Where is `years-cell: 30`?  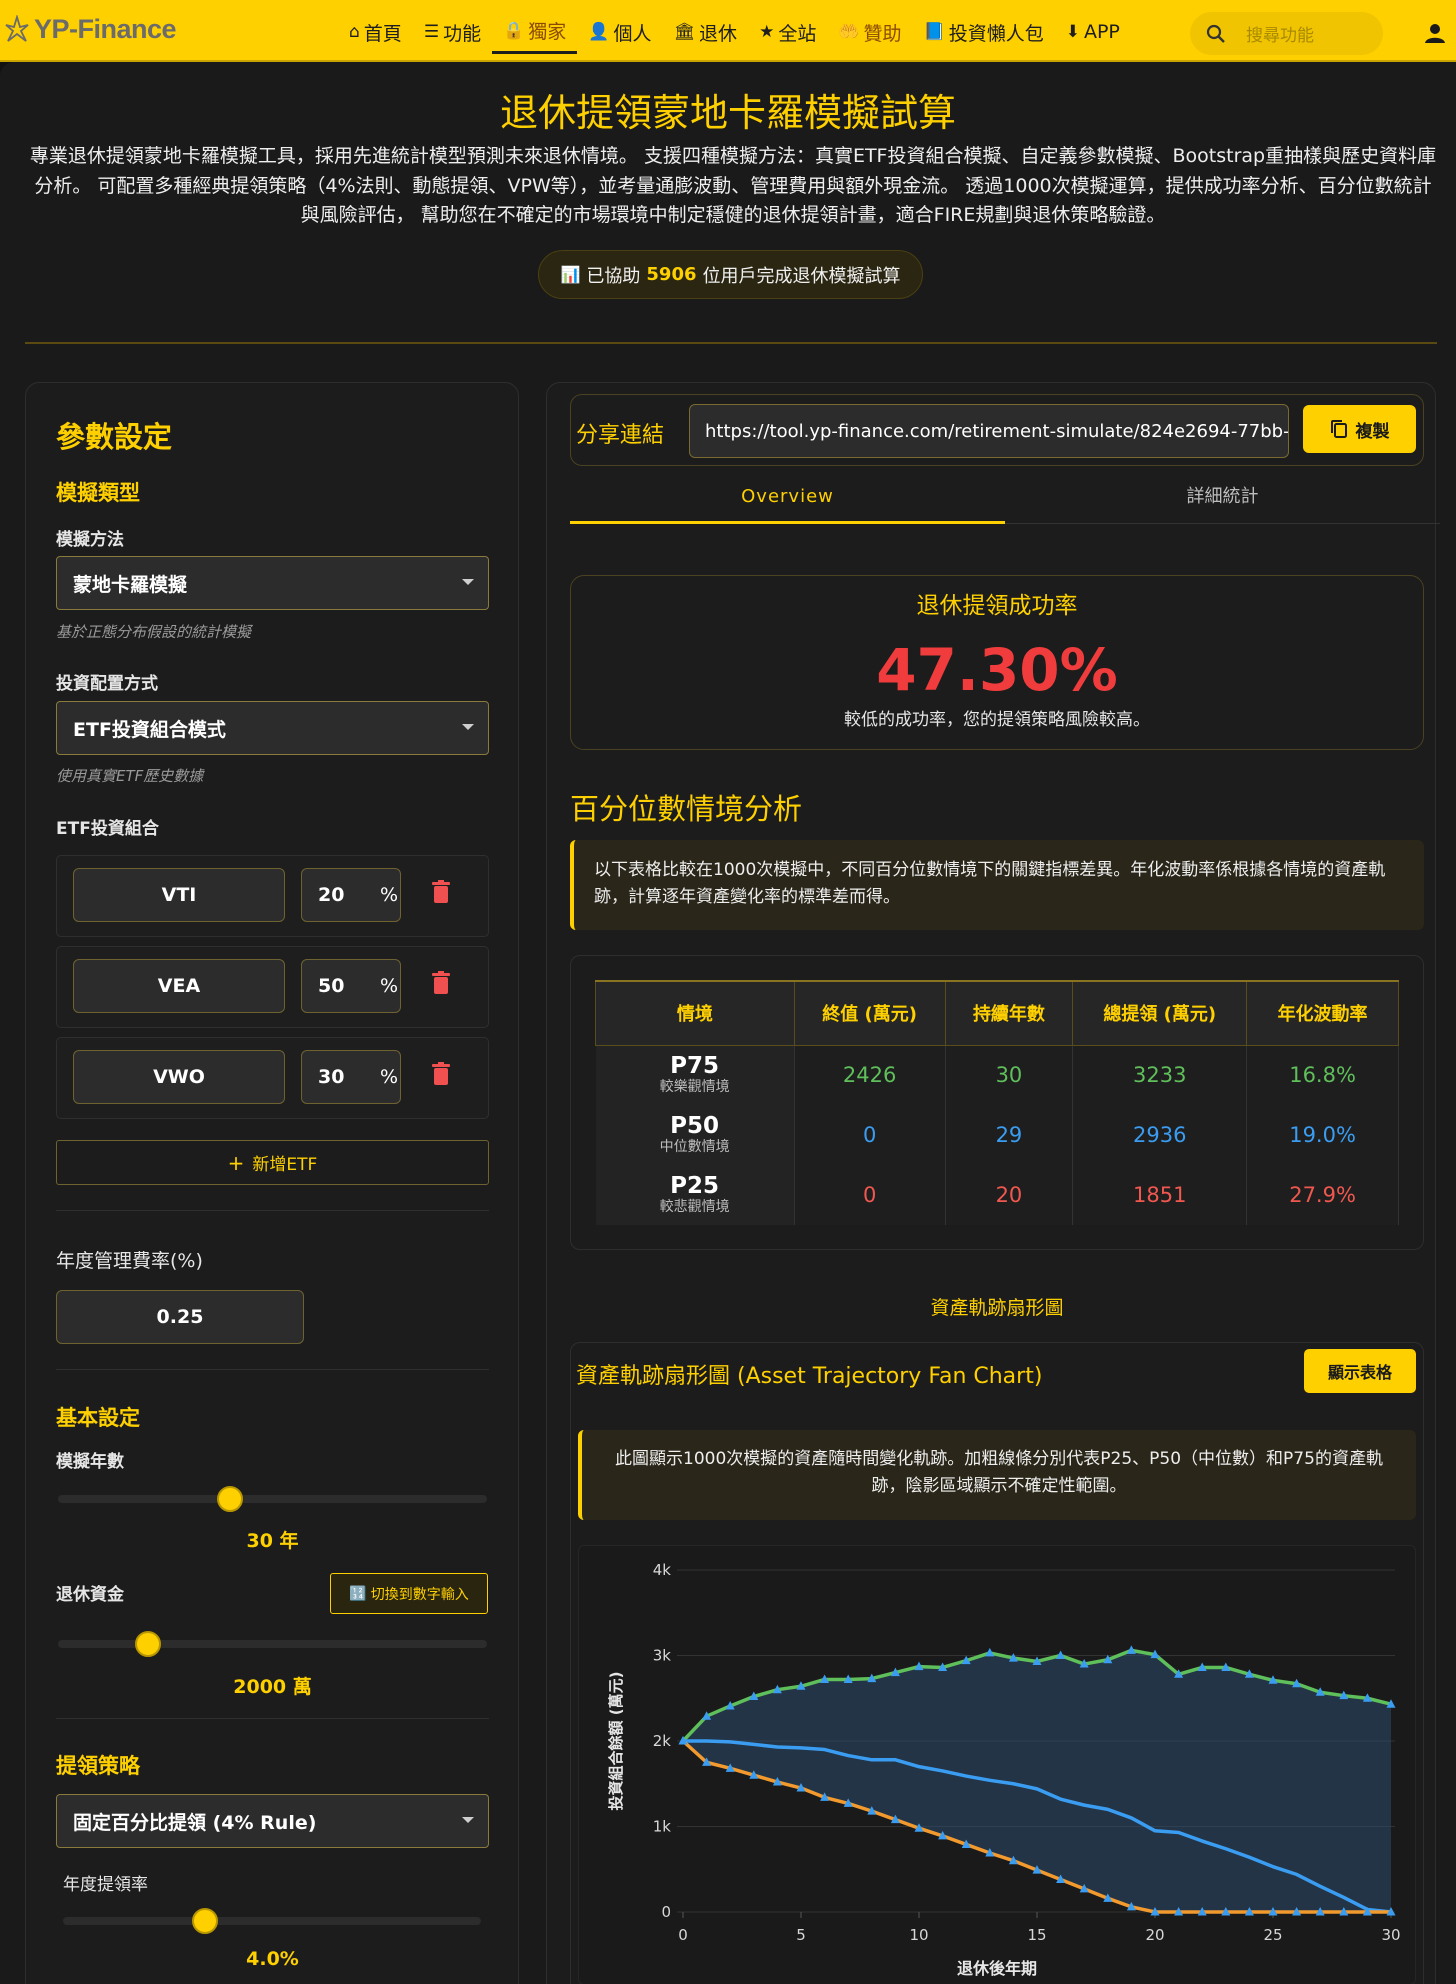 years-cell: 30 is located at coordinates (1009, 1075).